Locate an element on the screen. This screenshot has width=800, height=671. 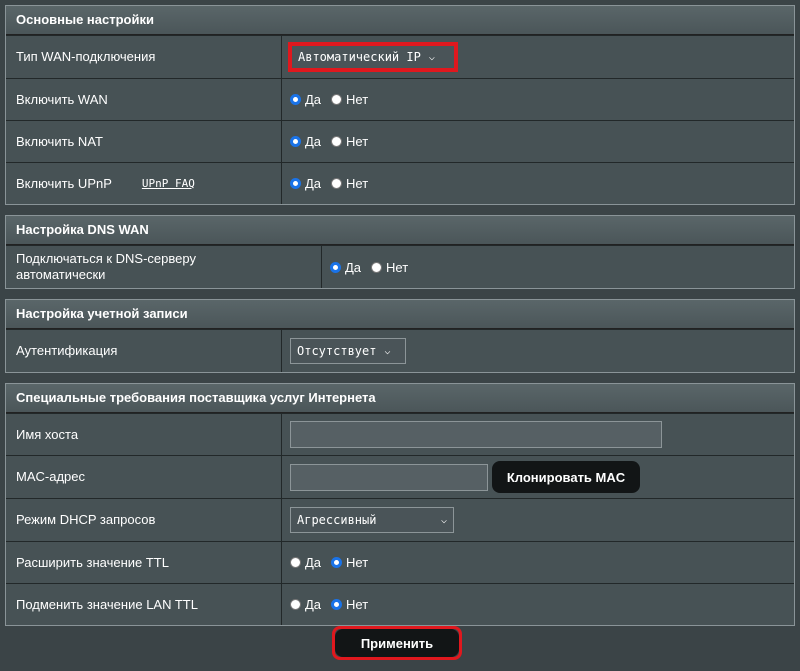
dhcp-mode-label: Режим DHCP запросов is located at coordinates (144, 520).